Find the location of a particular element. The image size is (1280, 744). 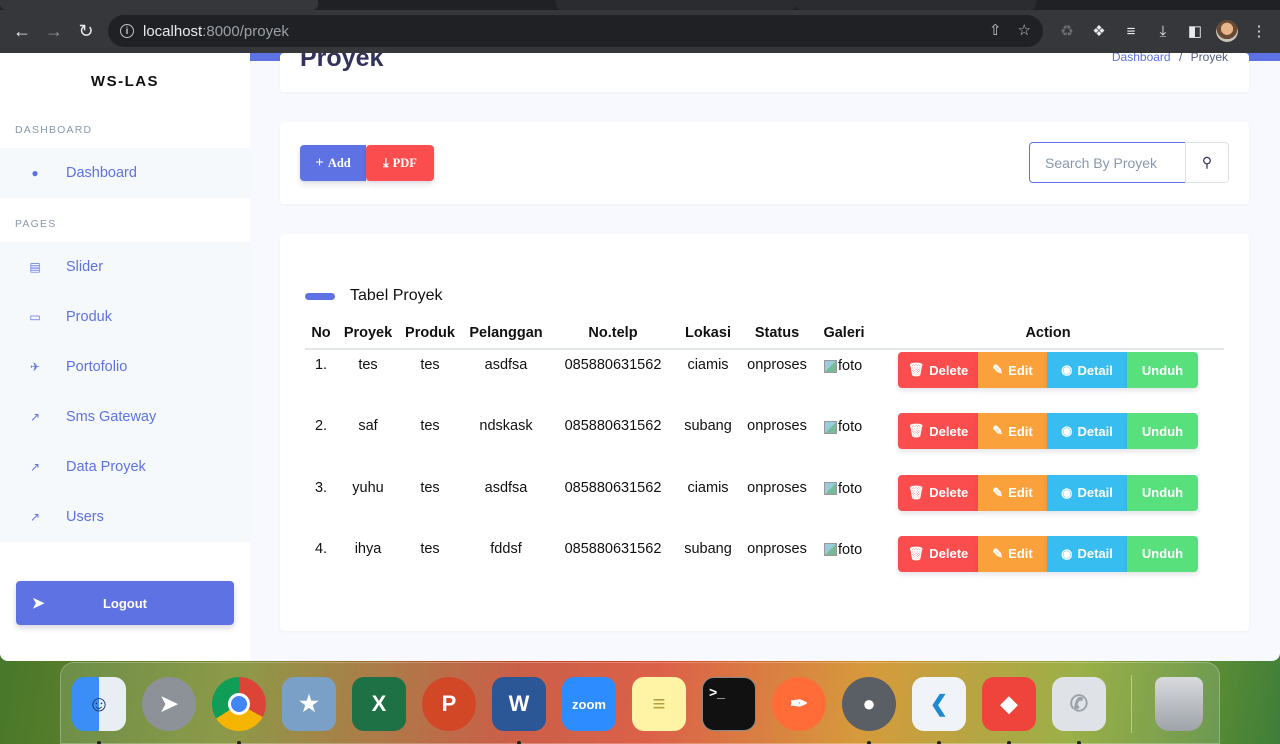

forward-icon: → is located at coordinates (54, 32).